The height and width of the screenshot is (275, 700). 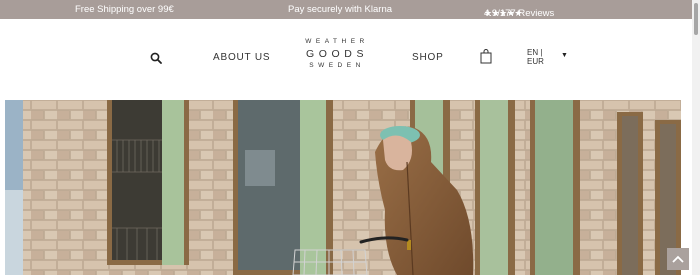 What do you see at coordinates (241, 57) in the screenshot?
I see `nav-about-us: ABOUT US` at bounding box center [241, 57].